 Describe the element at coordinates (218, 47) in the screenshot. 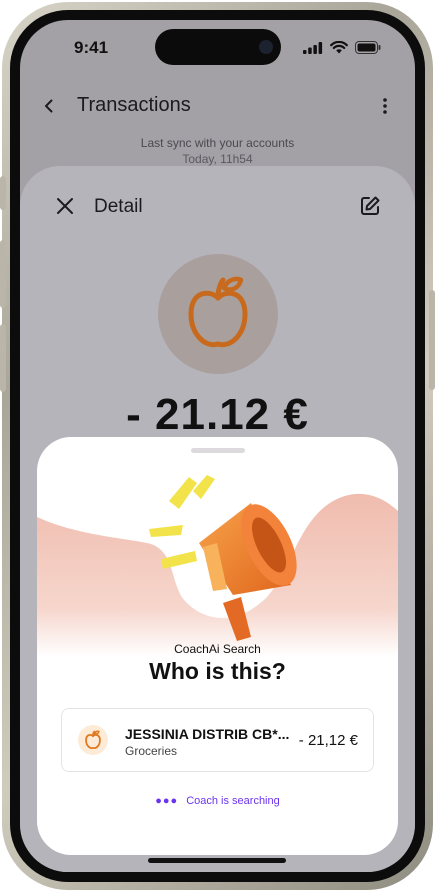

I see `dynamic-island` at that location.